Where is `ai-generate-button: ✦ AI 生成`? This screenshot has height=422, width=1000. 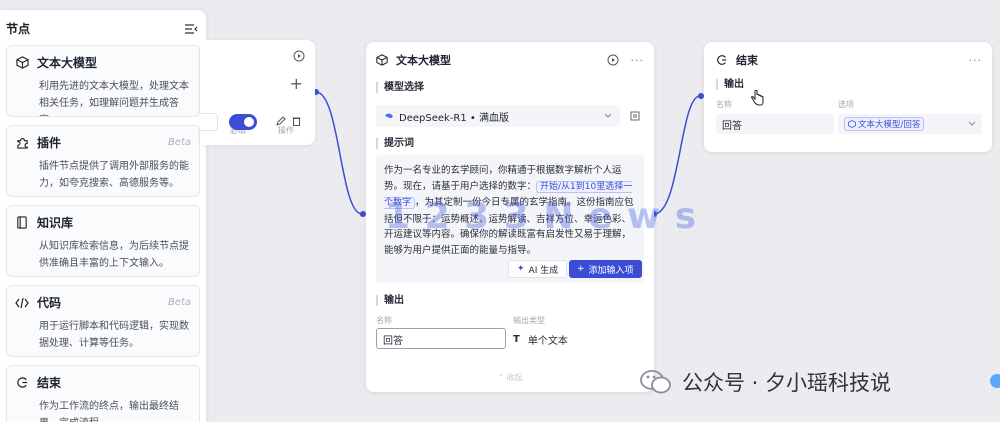
ai-generate-button: ✦ AI 生成 is located at coordinates (538, 269).